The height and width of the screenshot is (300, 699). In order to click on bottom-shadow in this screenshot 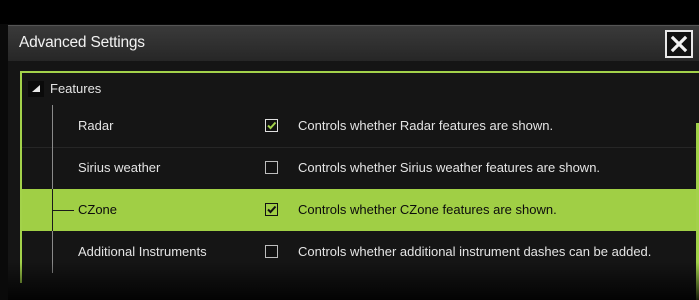, I will do `click(353, 281)`.